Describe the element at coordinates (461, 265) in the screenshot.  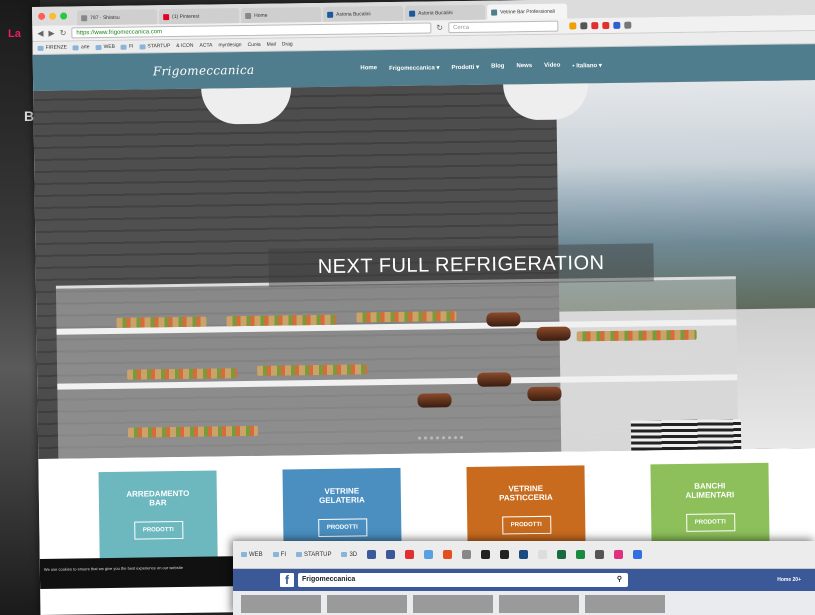
I see `hero-title: NEXT FULL REFRIGERATION` at that location.